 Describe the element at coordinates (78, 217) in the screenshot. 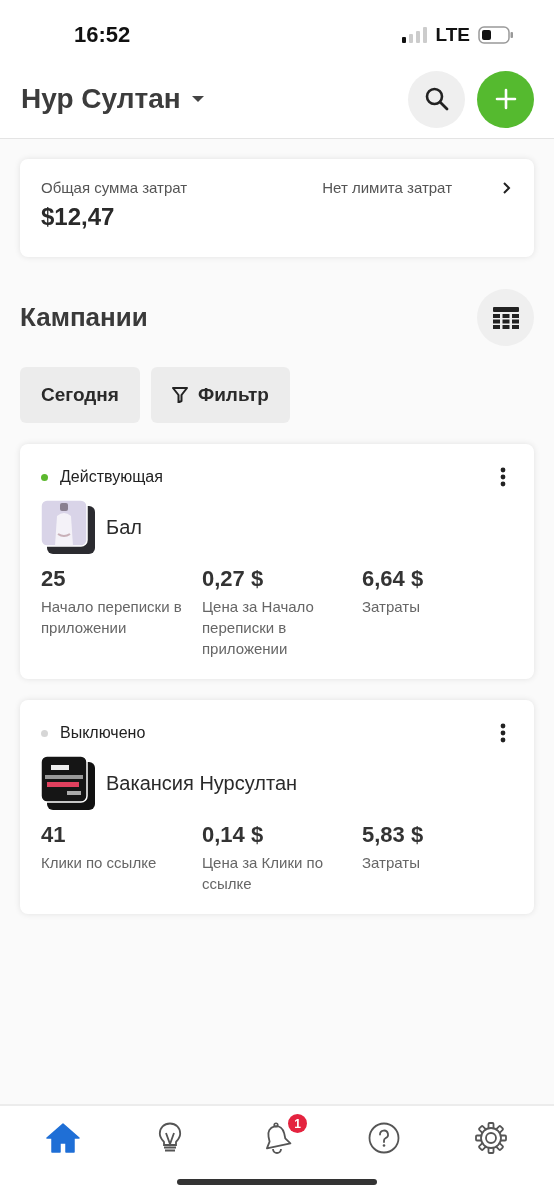

I see `summary-amount: $12,47` at that location.